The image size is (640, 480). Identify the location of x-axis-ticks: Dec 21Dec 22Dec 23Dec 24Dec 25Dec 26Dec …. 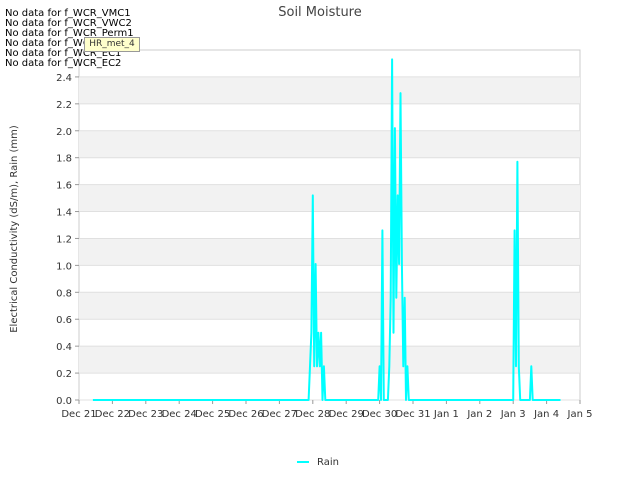
(326, 410).